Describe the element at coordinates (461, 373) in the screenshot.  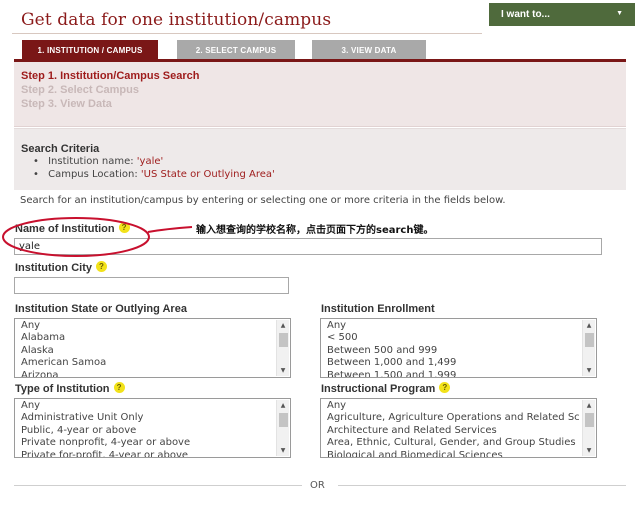
I see `option: Between 1,500 and 1,999` at that location.